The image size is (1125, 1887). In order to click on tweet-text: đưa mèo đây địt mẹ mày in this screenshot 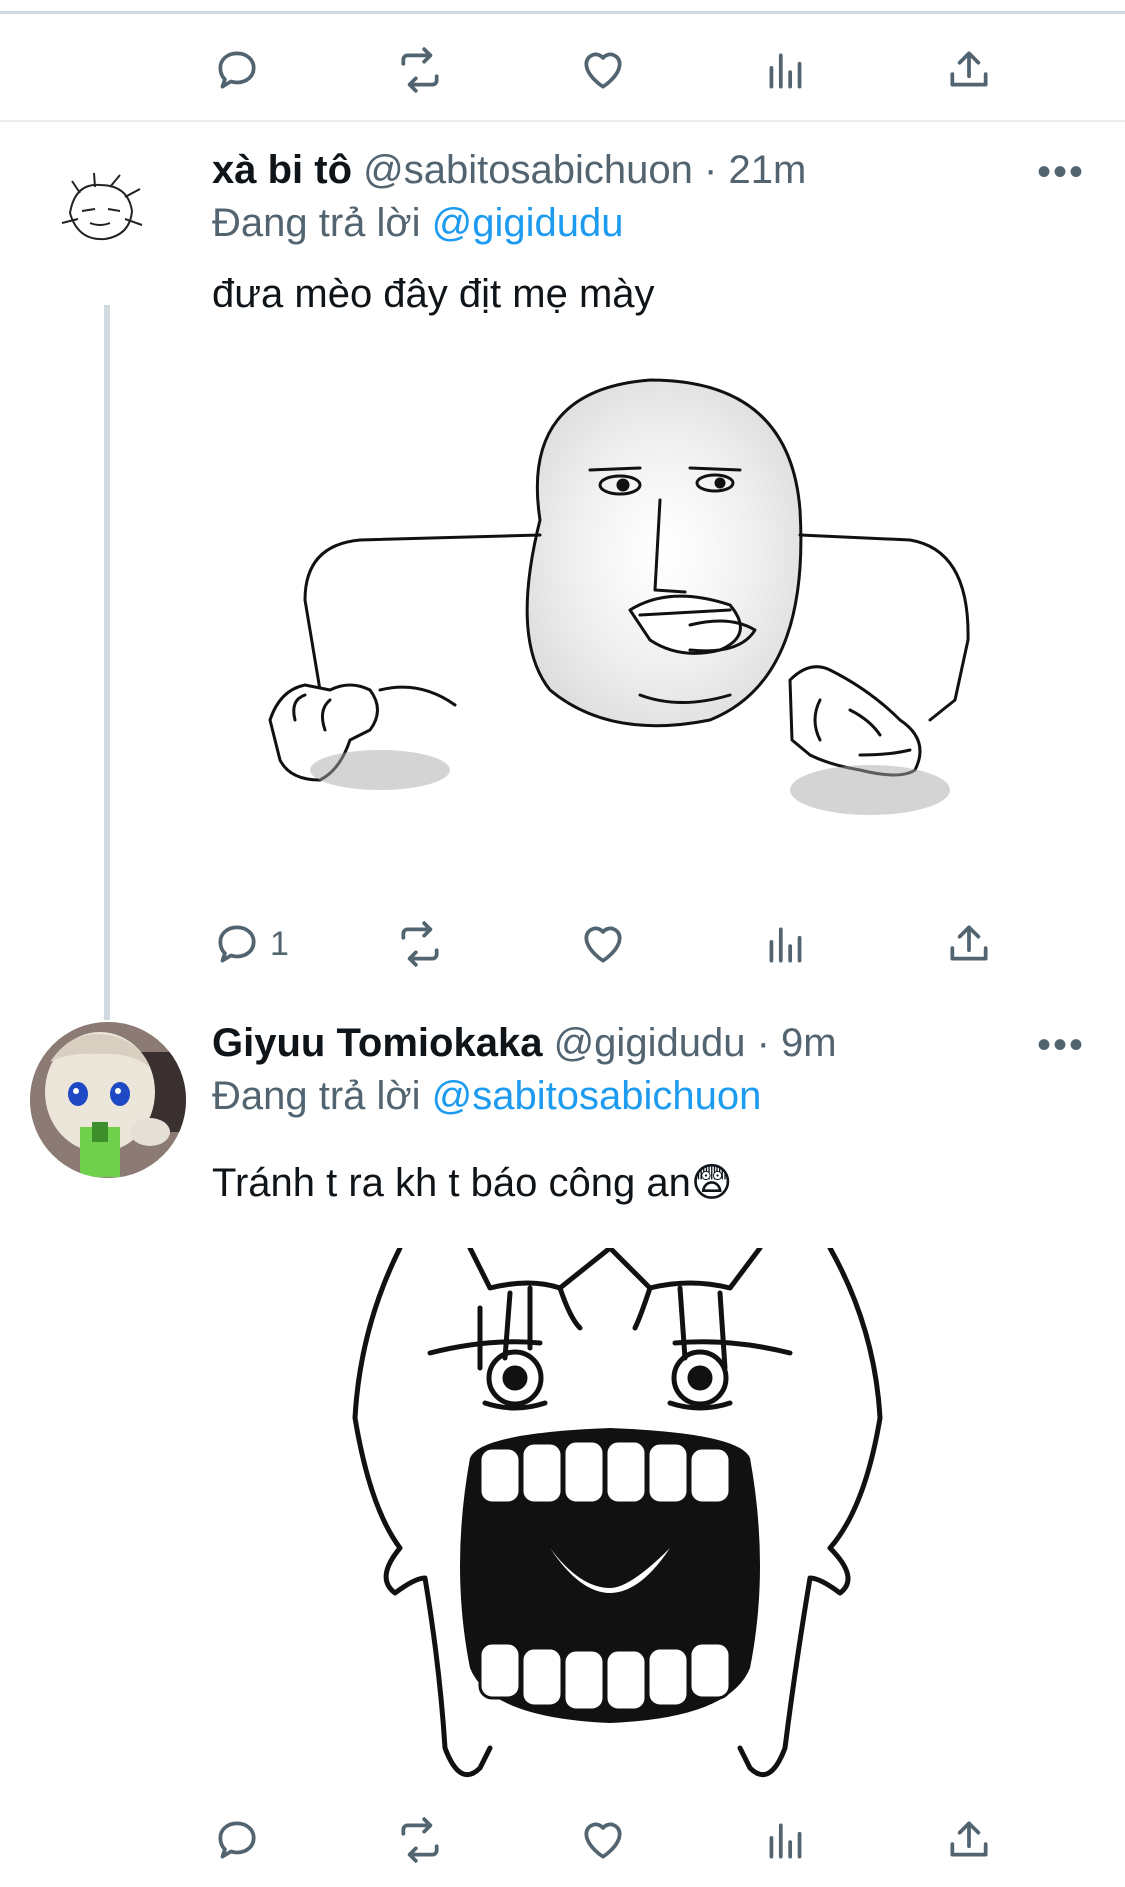, I will do `click(433, 294)`.